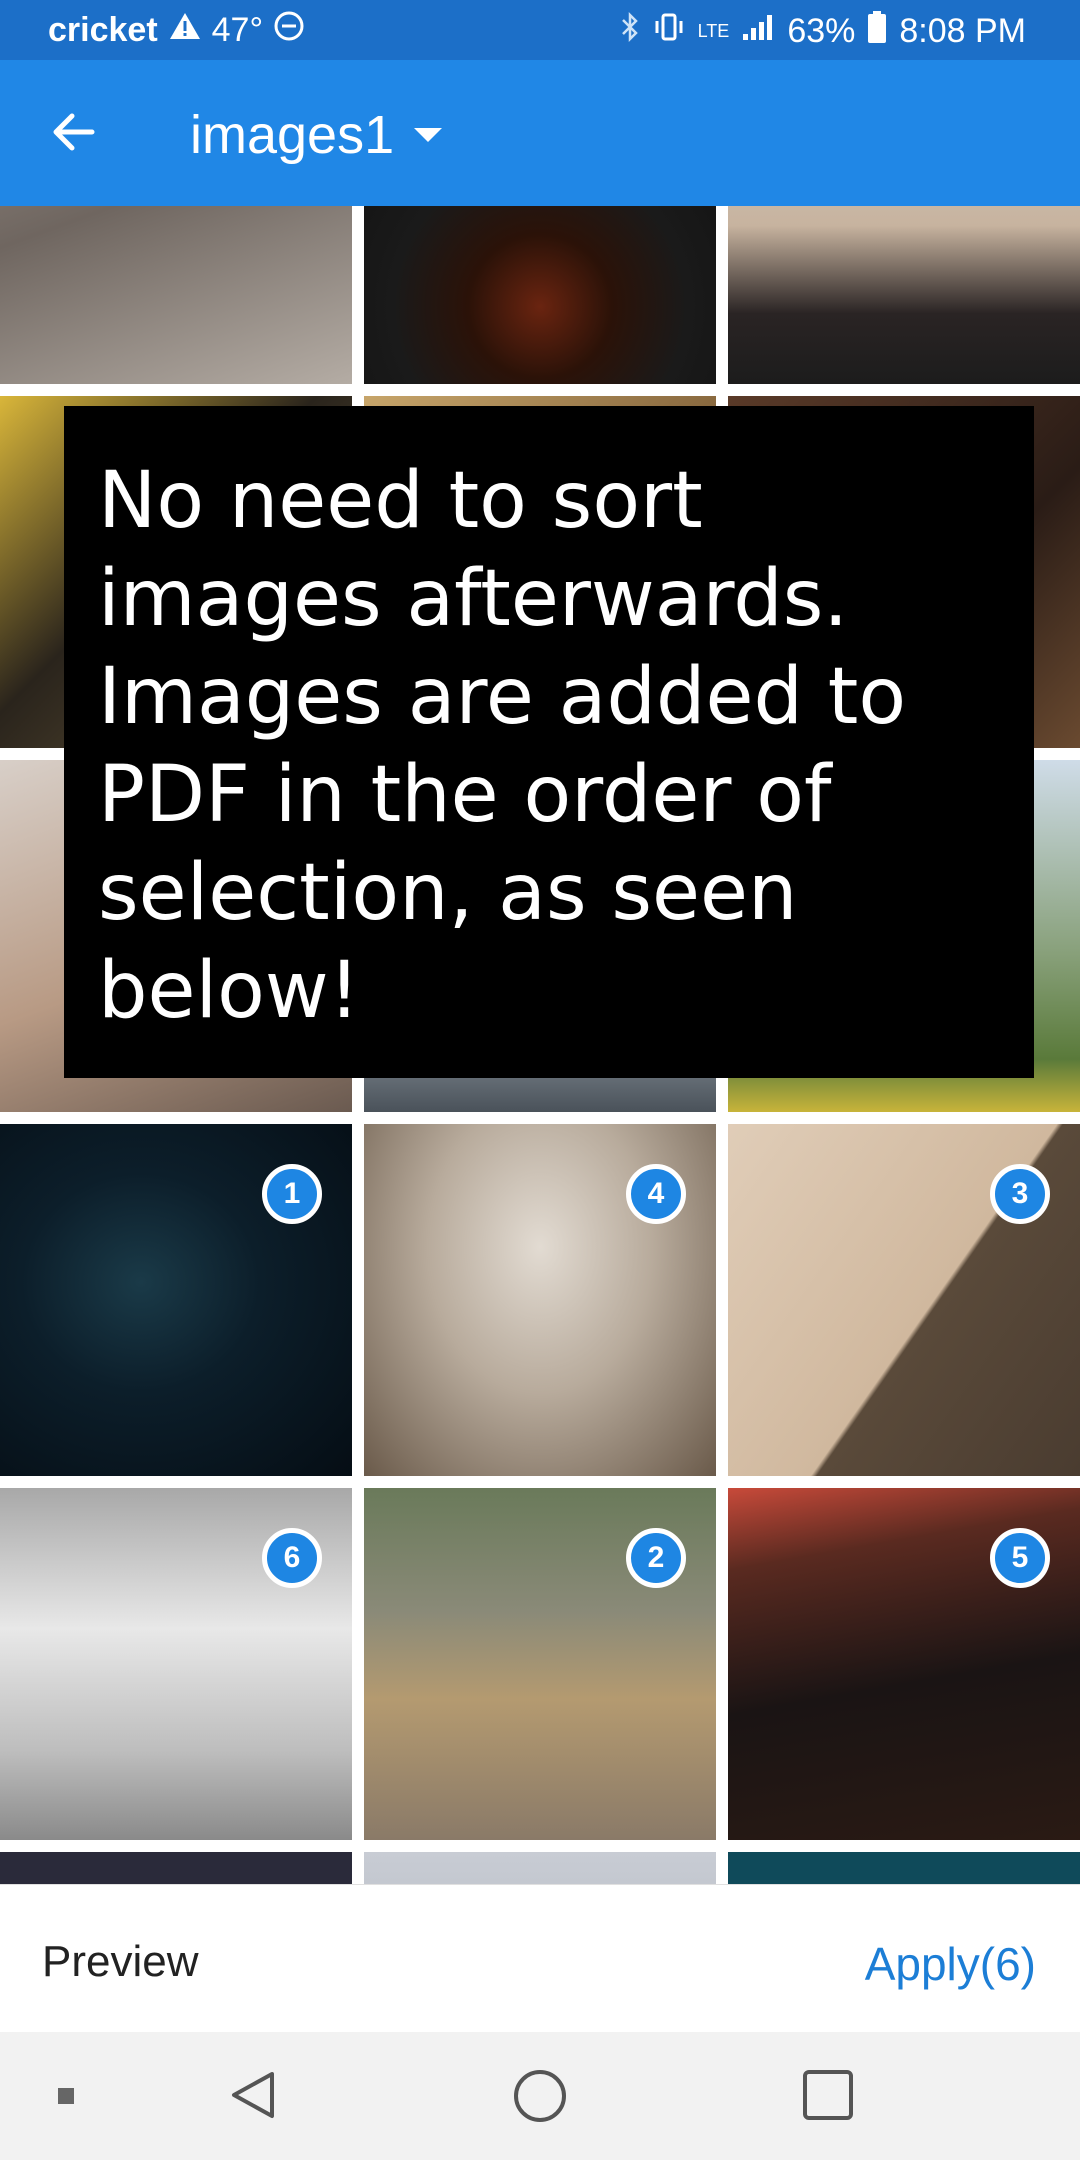 The width and height of the screenshot is (1080, 2160). I want to click on image-thumbnail: 1, so click(176, 1300).